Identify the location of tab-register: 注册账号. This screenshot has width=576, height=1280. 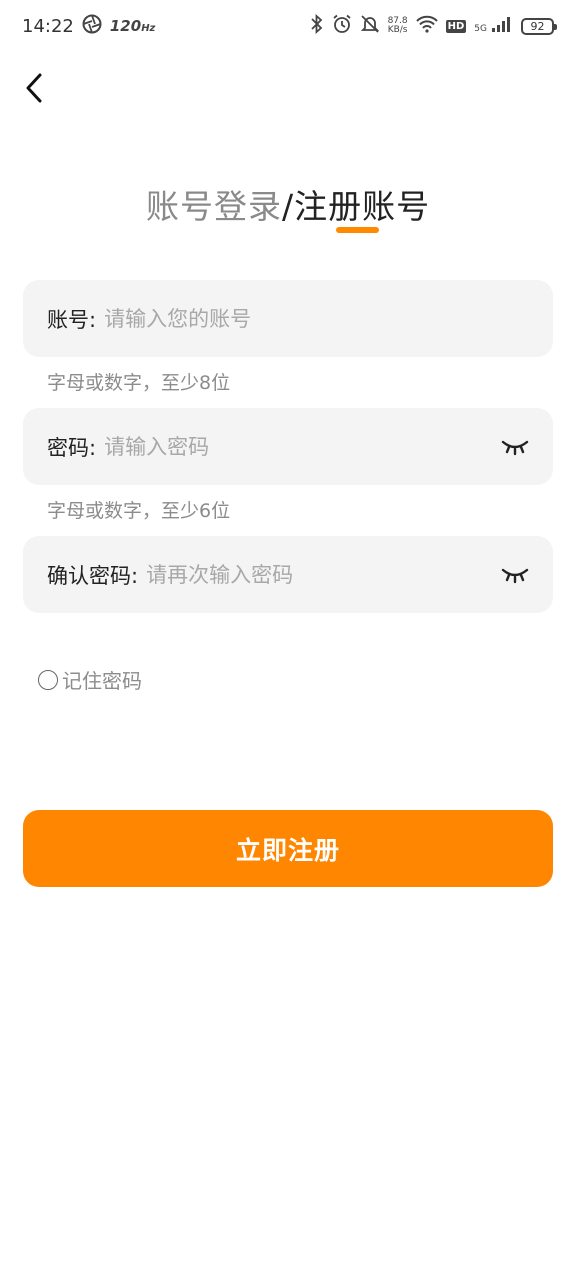
(362, 204).